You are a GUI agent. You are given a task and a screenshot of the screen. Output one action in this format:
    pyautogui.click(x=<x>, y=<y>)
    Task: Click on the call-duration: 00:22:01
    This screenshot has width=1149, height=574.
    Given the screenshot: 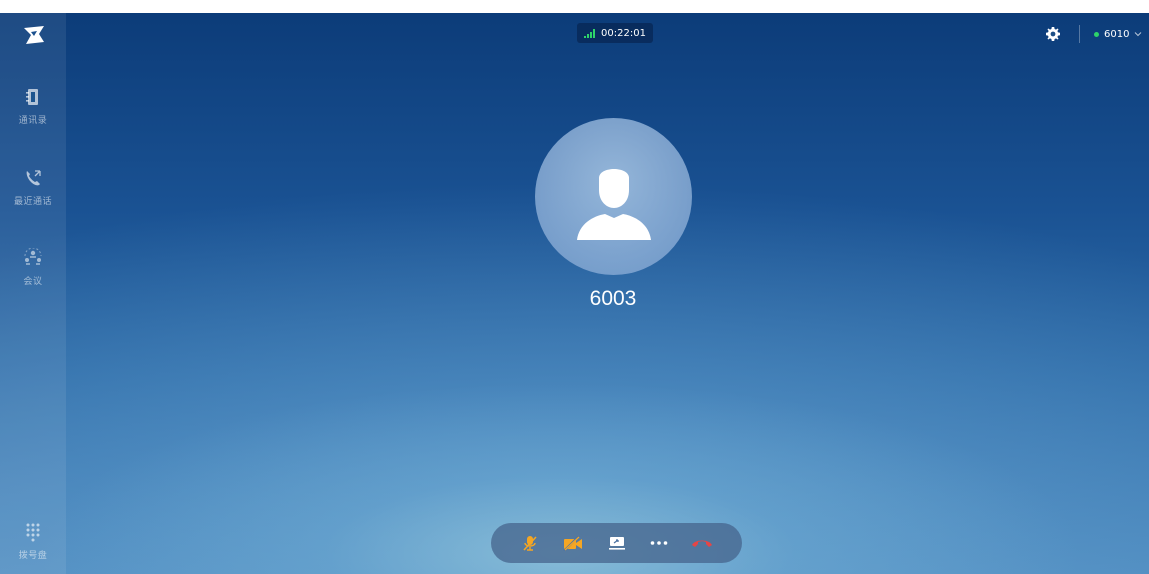 What is the action you would take?
    pyautogui.click(x=623, y=33)
    